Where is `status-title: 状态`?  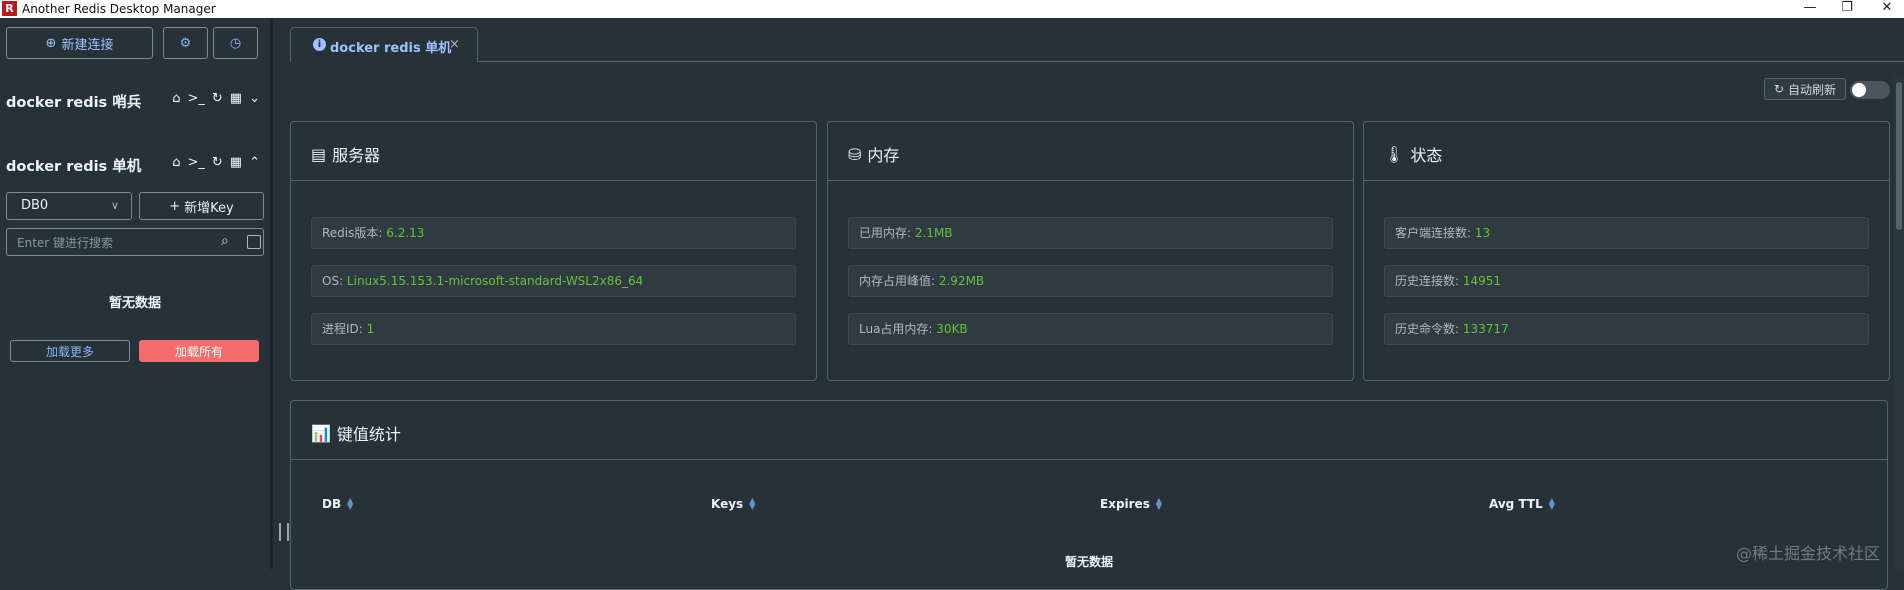 status-title: 状态 is located at coordinates (1426, 155).